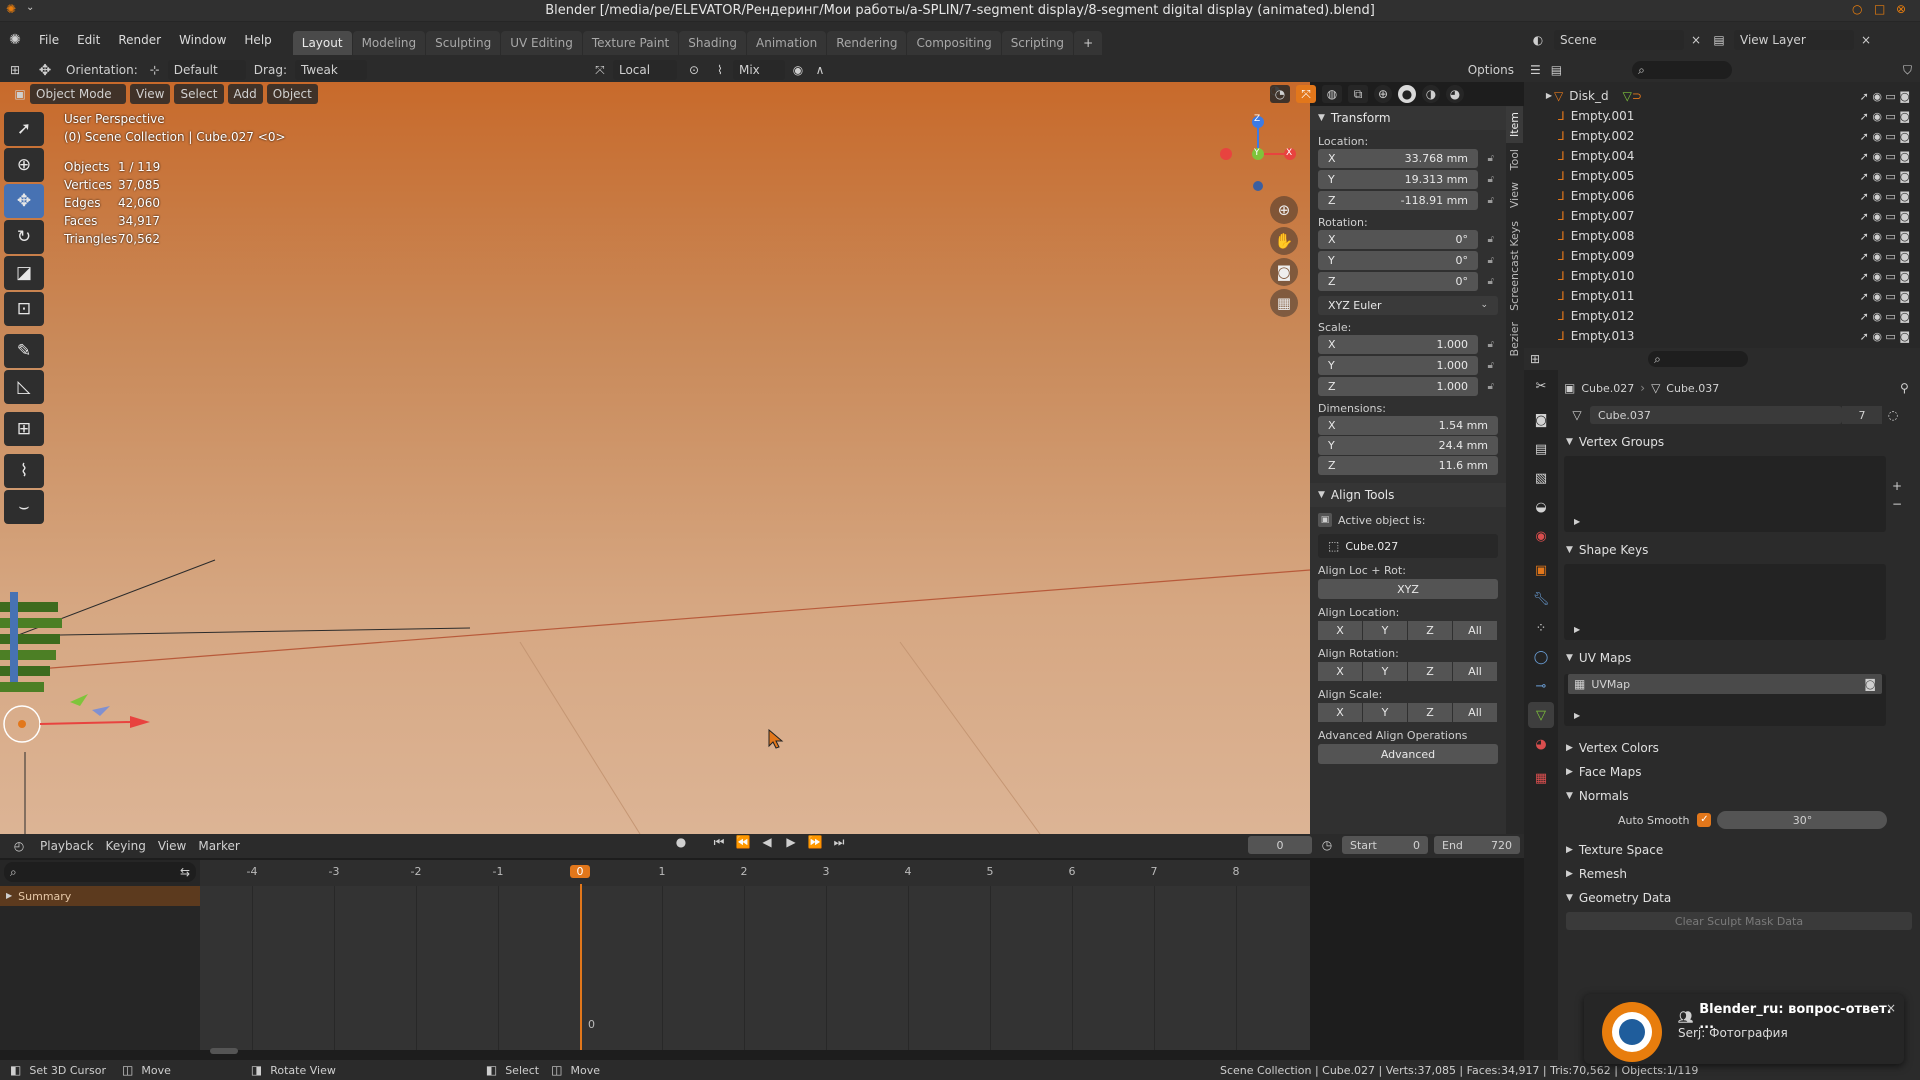 The width and height of the screenshot is (1920, 1080). What do you see at coordinates (1340, 630) in the screenshot?
I see `align-location-x-button: X` at bounding box center [1340, 630].